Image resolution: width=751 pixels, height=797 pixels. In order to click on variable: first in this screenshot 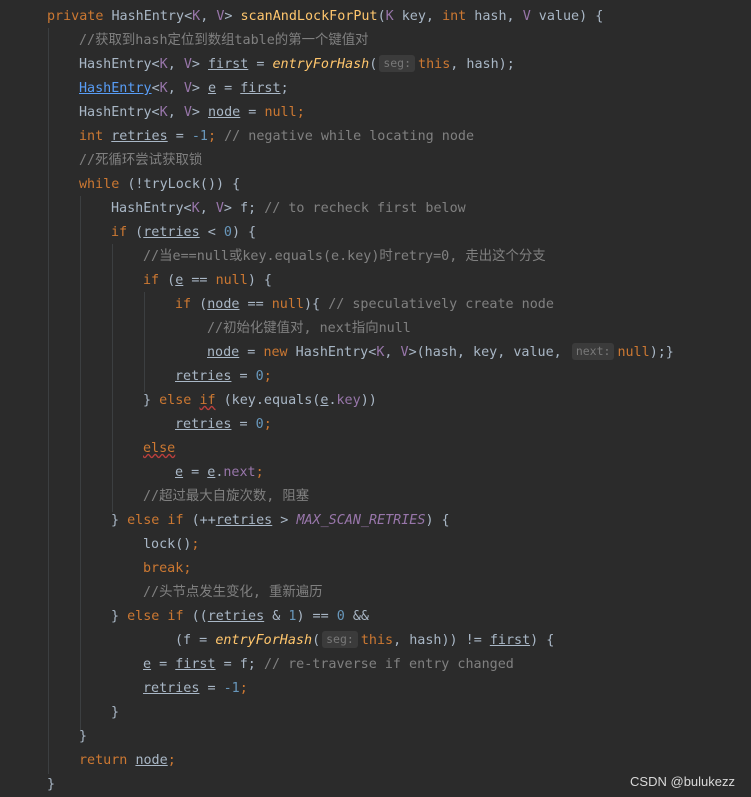, I will do `click(195, 664)`.